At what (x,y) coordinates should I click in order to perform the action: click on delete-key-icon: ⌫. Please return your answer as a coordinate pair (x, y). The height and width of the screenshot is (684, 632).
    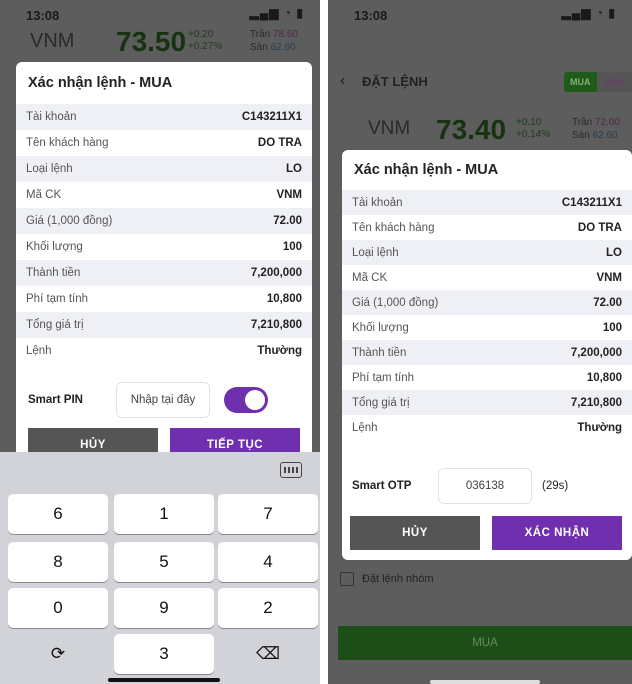
    Looking at the image, I should click on (268, 654).